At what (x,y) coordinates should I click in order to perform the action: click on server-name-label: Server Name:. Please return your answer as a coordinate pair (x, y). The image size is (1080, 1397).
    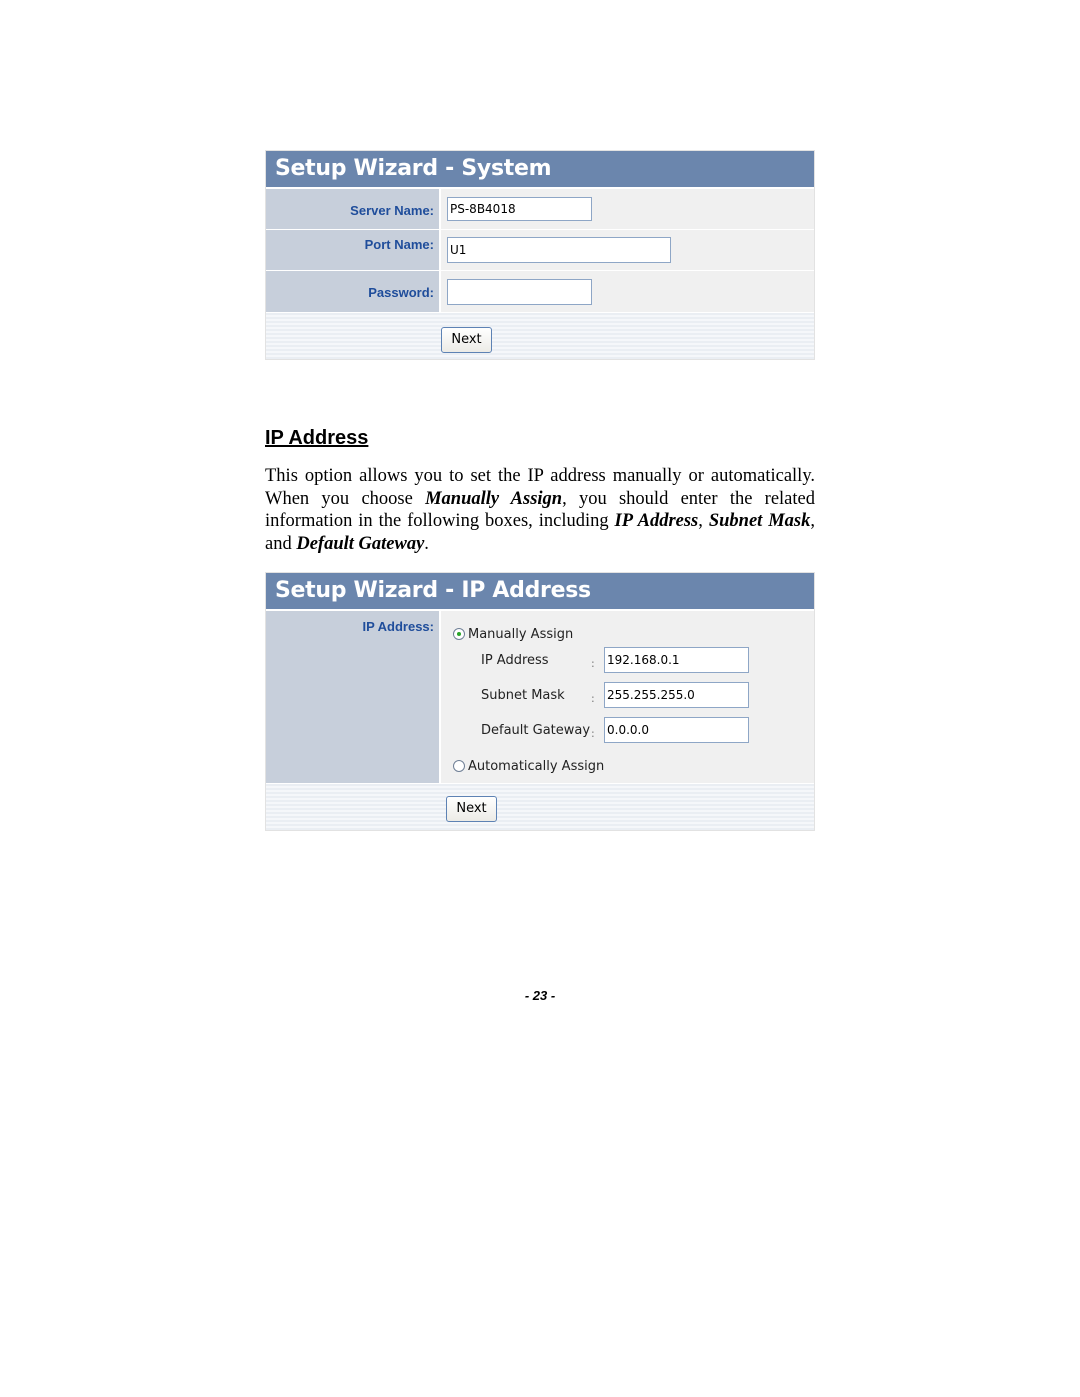
    Looking at the image, I should click on (353, 209).